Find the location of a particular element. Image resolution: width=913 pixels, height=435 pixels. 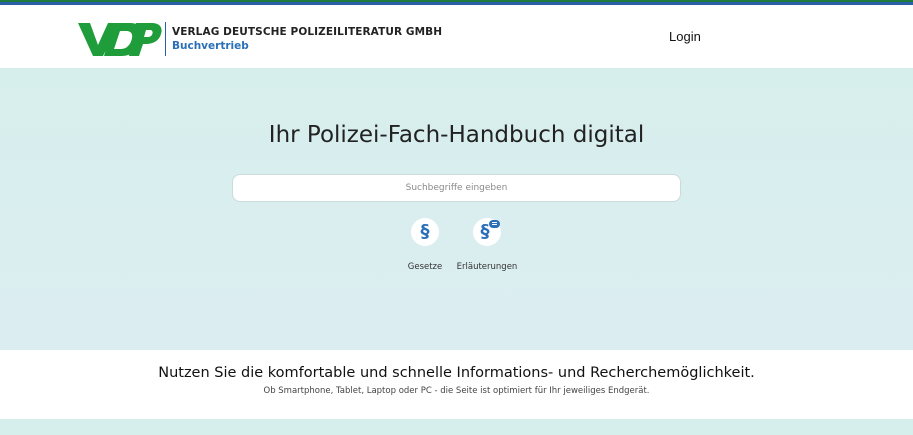

category-gesetze: § Gesetze is located at coordinates (425, 245).